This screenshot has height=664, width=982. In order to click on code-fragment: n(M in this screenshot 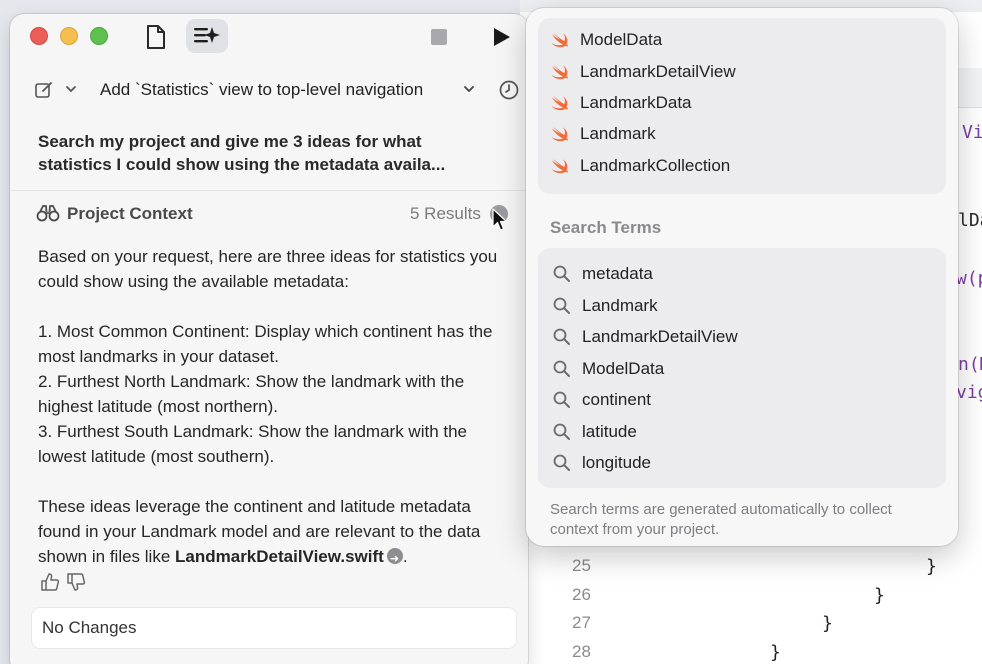, I will do `click(970, 364)`.